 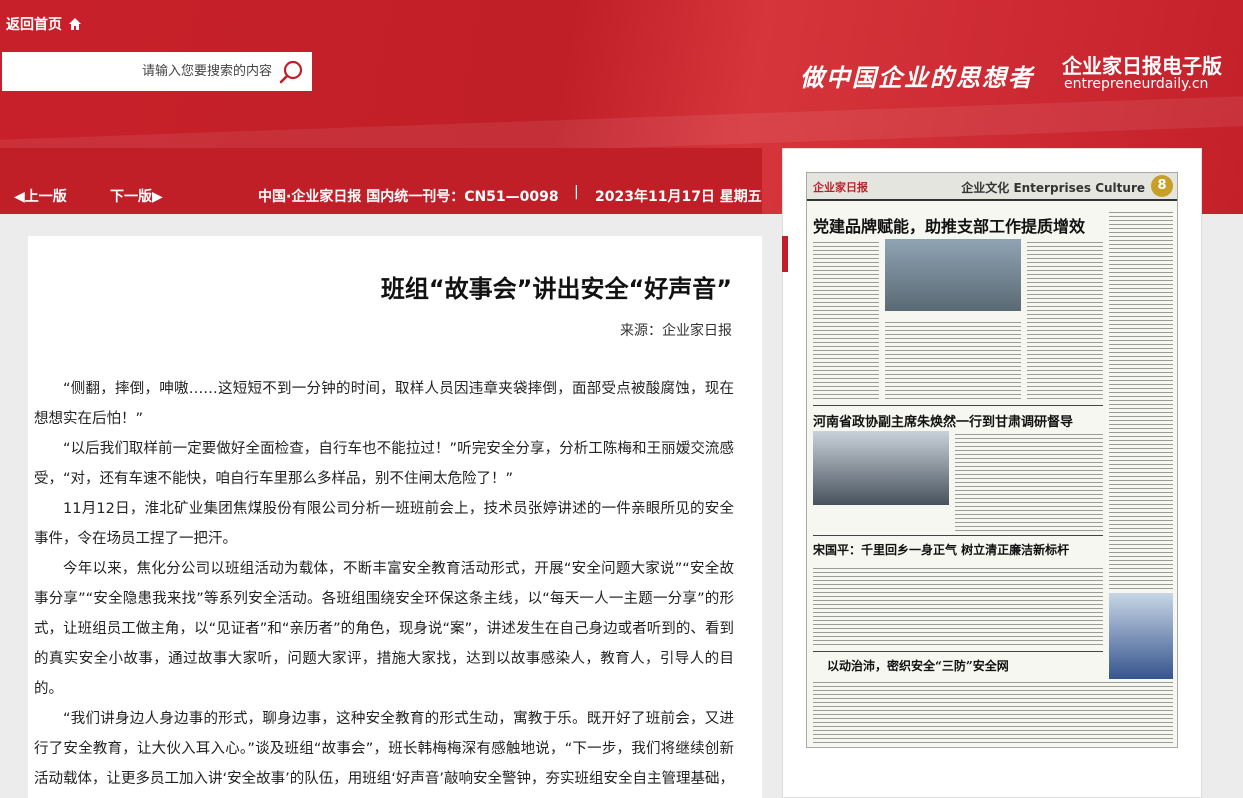 What do you see at coordinates (556, 289) in the screenshot?
I see `article-title: 班组“故事会”讲出安全“好声音”` at bounding box center [556, 289].